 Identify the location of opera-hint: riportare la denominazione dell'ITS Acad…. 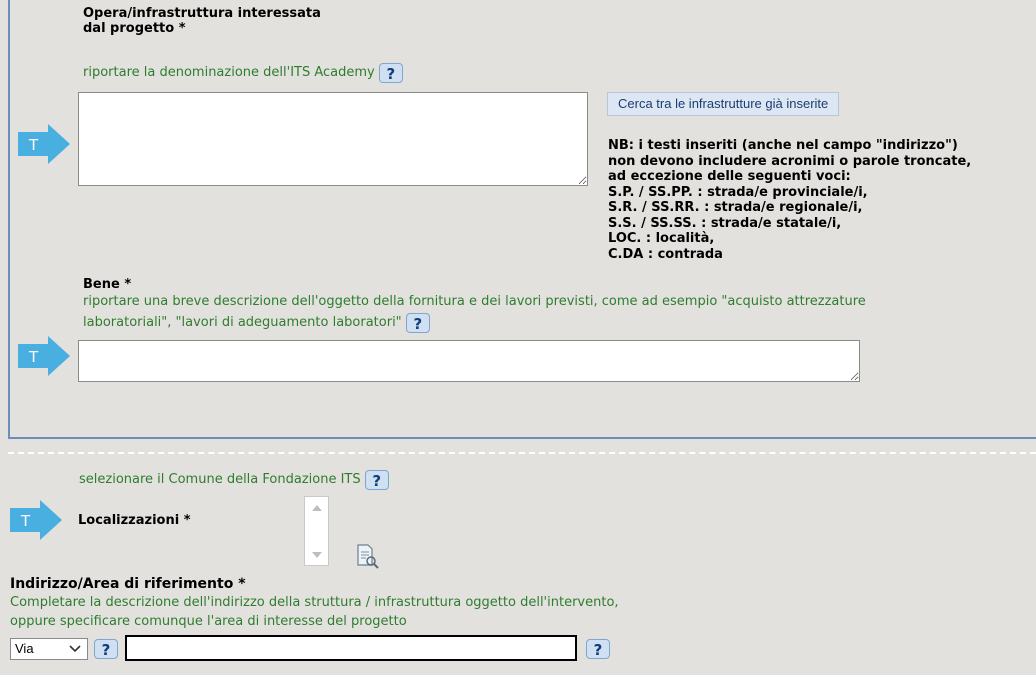
(243, 72).